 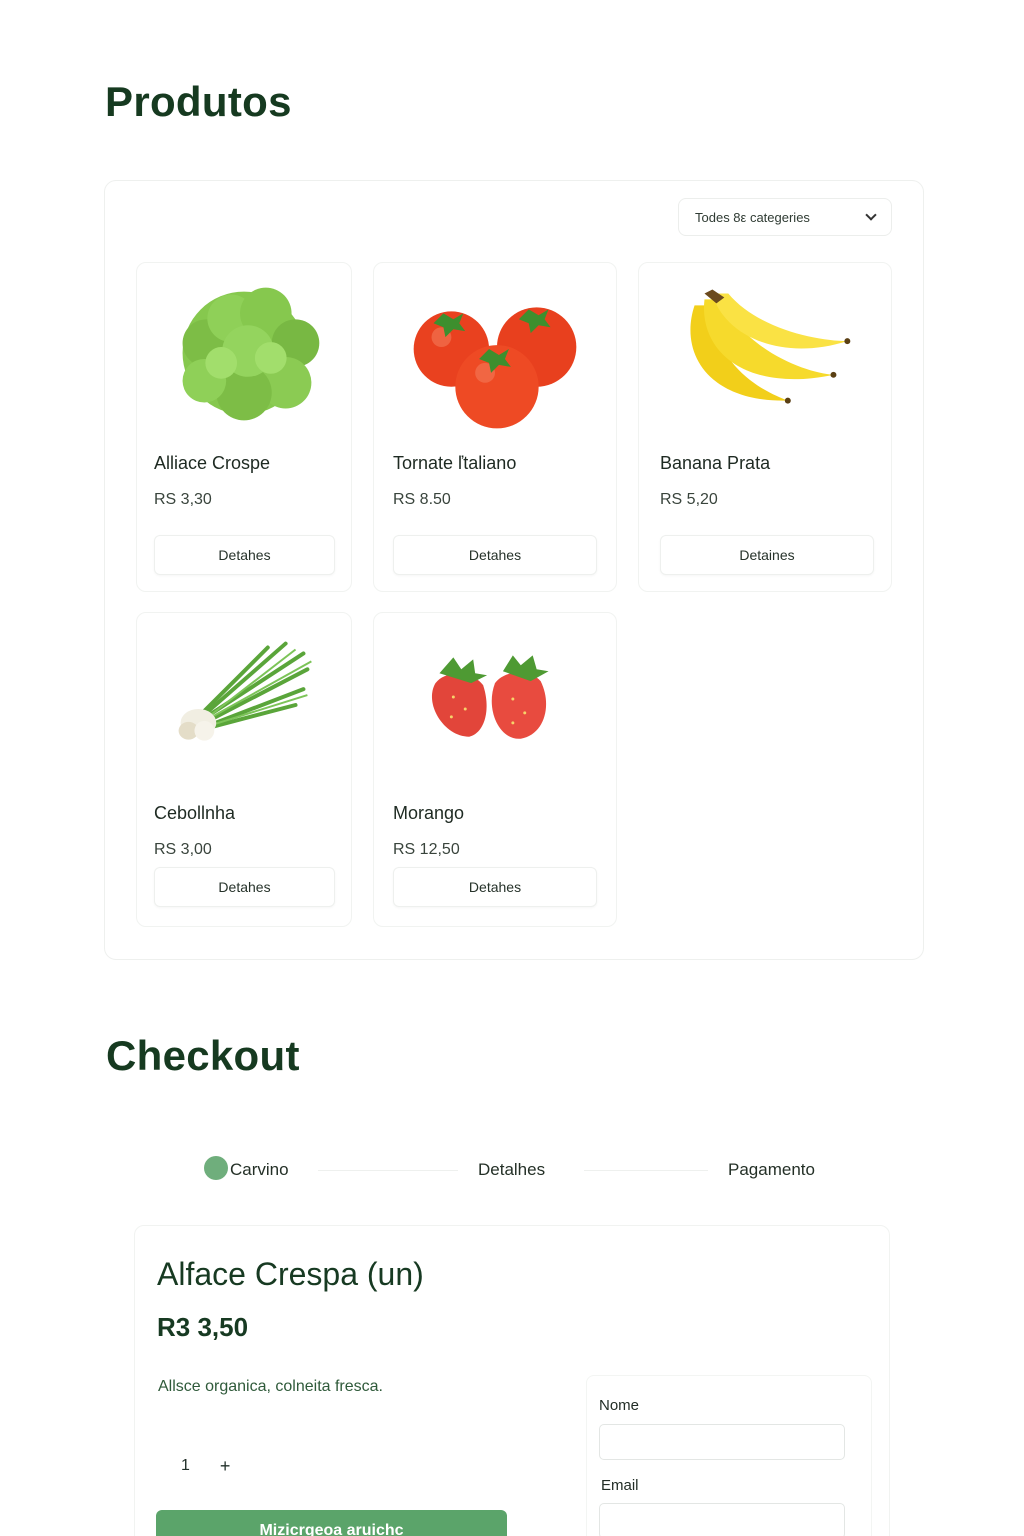 What do you see at coordinates (495, 769) in the screenshot?
I see `product-card: Morango RS 12,50 Detahes` at bounding box center [495, 769].